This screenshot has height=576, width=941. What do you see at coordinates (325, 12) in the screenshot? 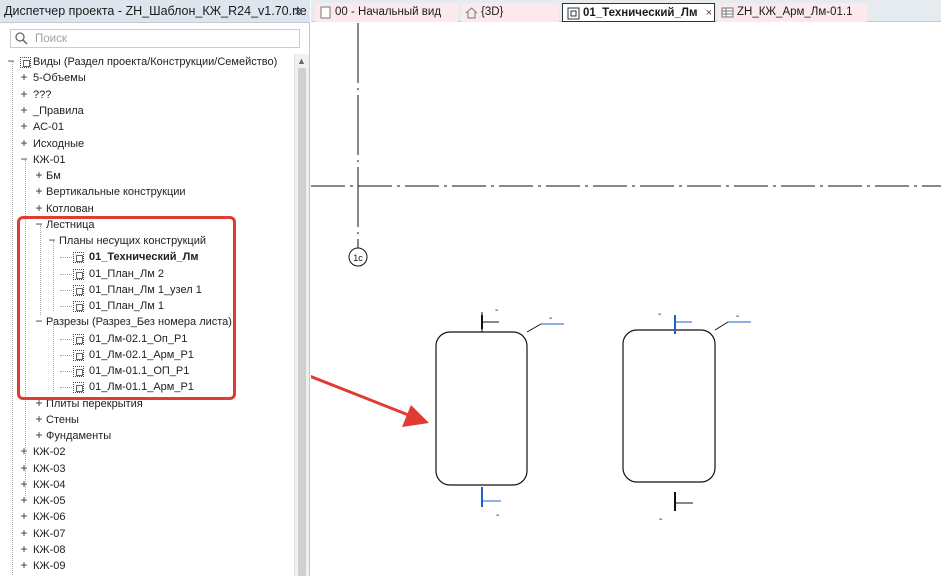
I see `page-icon` at bounding box center [325, 12].